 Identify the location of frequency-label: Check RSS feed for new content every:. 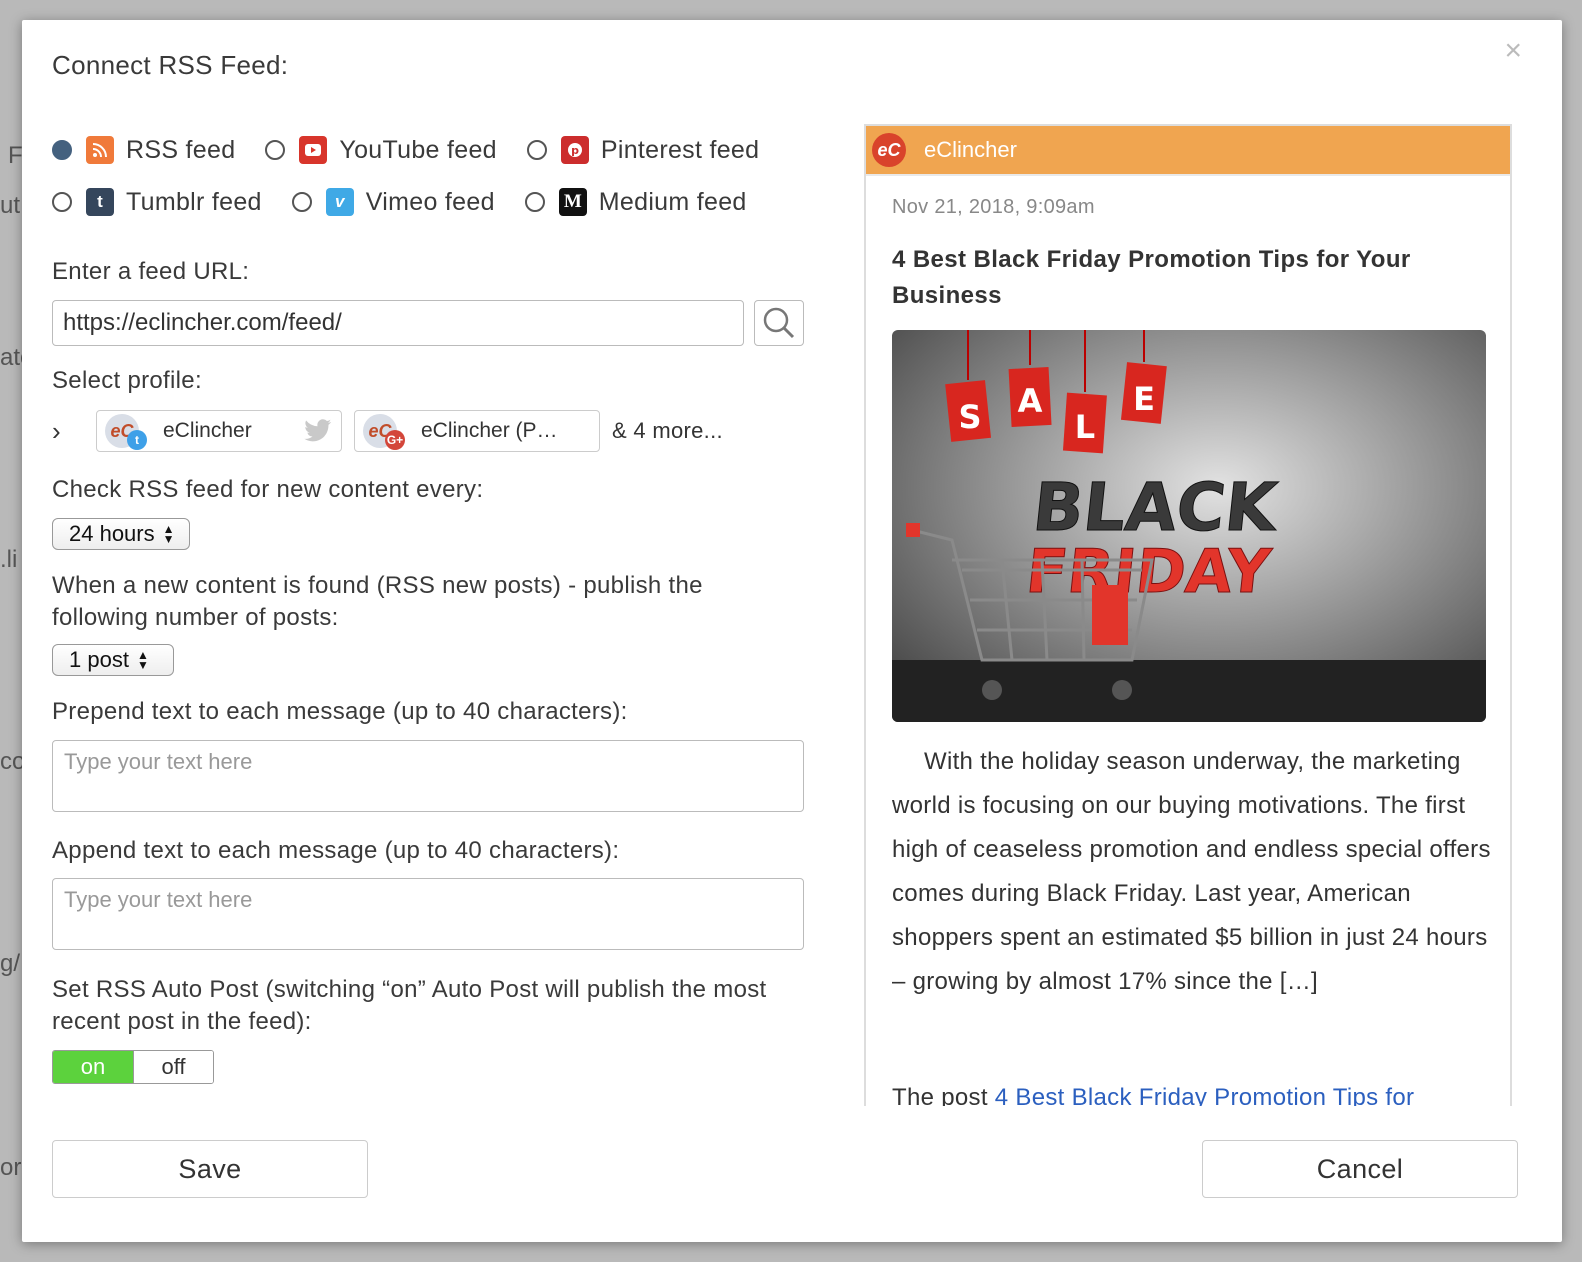
(268, 489).